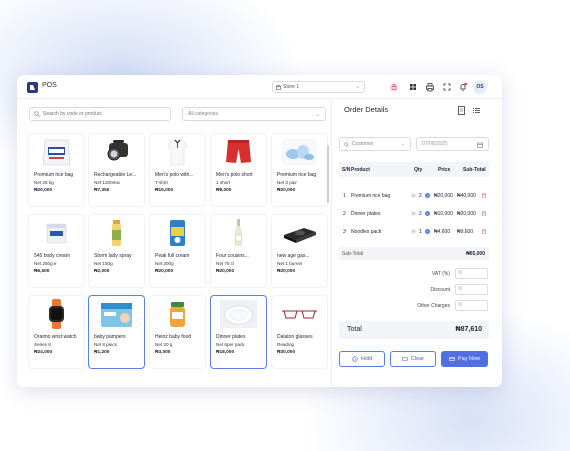  I want to click on date-field: 07/08/2025, so click(452, 144).